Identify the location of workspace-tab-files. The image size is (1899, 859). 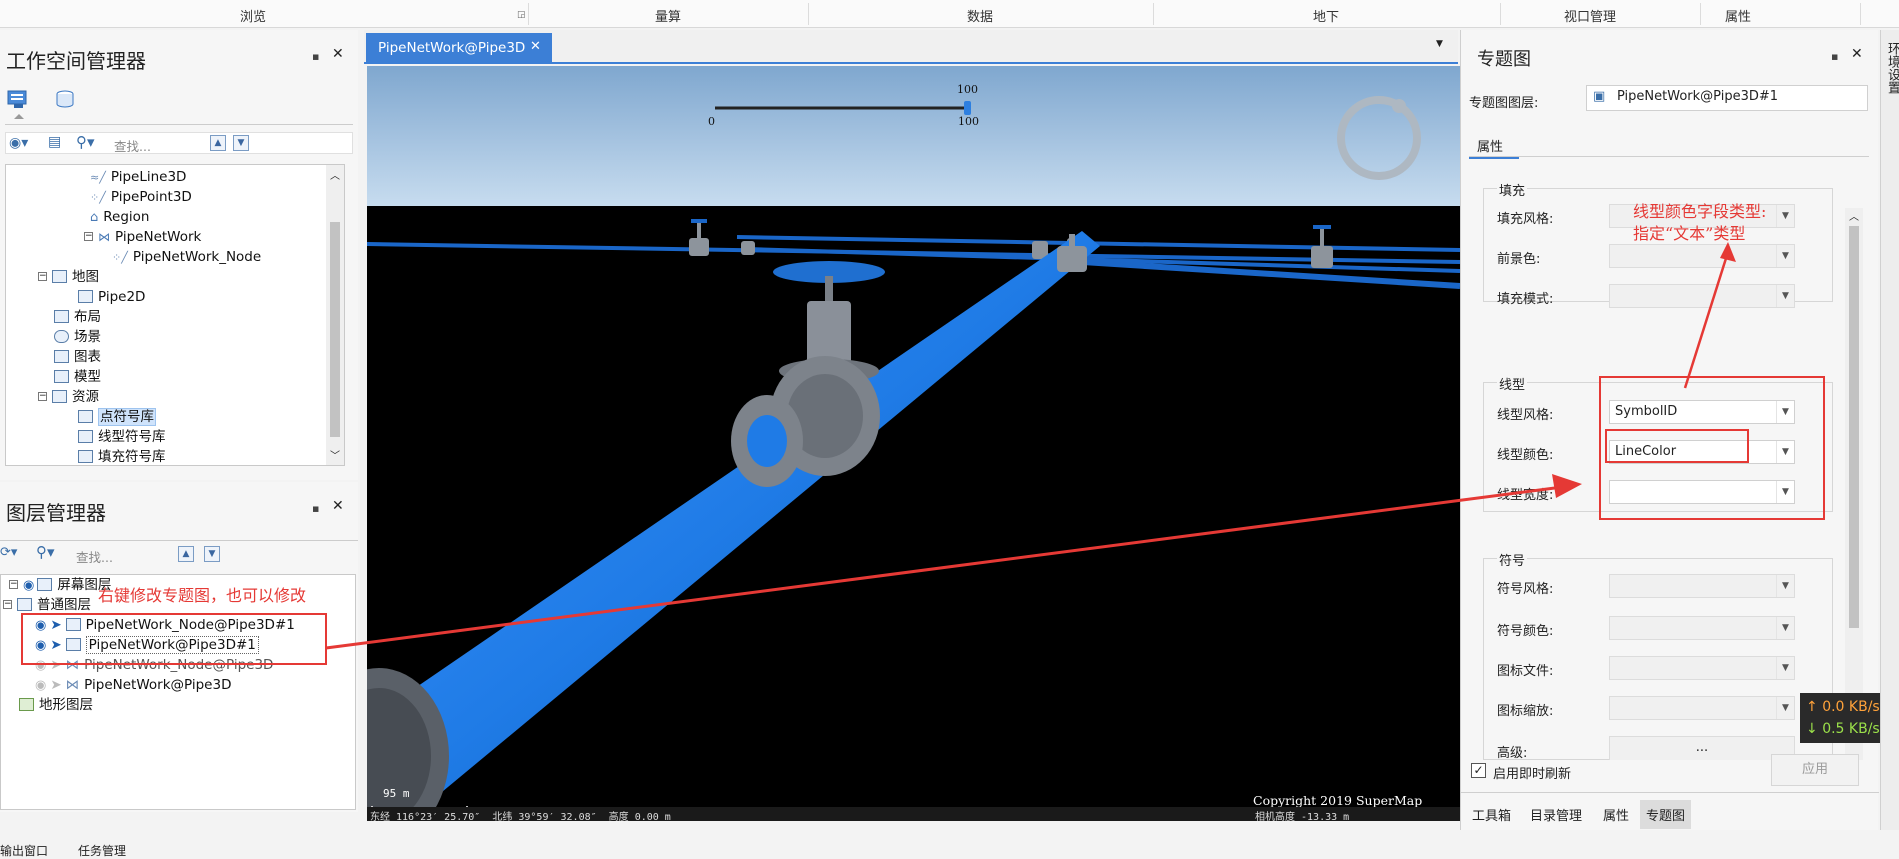
(65, 99).